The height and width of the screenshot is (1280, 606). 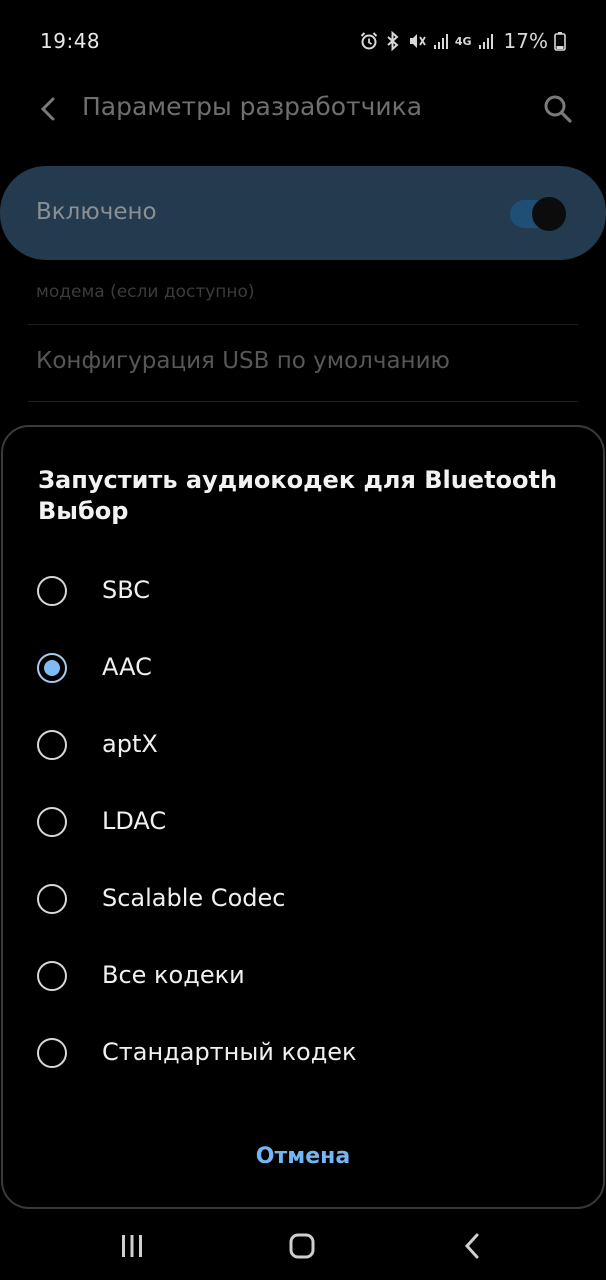 What do you see at coordinates (134, 821) in the screenshot?
I see `option-label: LDAC` at bounding box center [134, 821].